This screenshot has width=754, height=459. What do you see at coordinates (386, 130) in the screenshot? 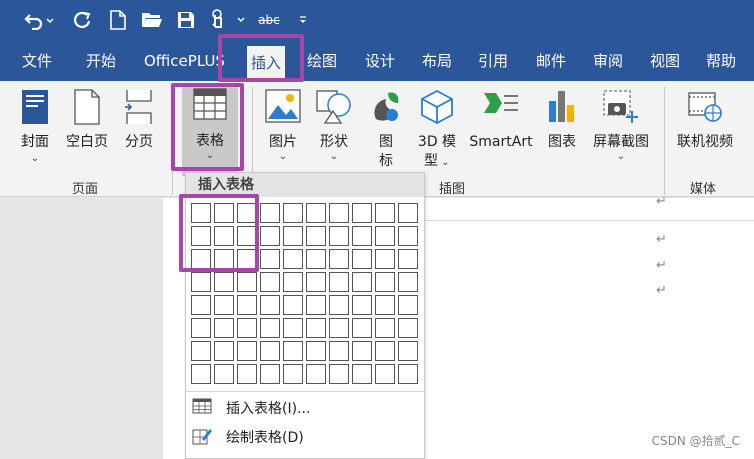
I see `icons-button: 图 标` at bounding box center [386, 130].